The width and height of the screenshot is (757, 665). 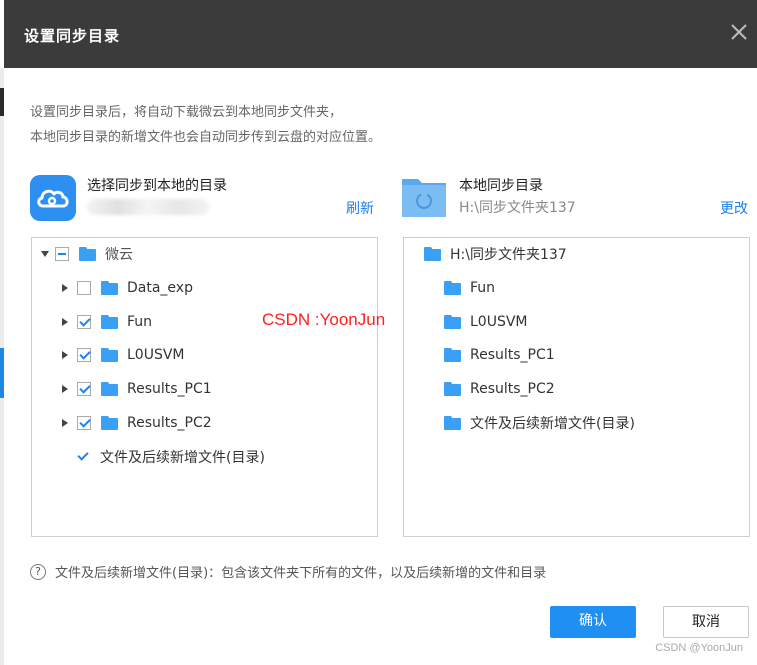 I want to click on tree-row: Results_PC2, so click(x=137, y=423).